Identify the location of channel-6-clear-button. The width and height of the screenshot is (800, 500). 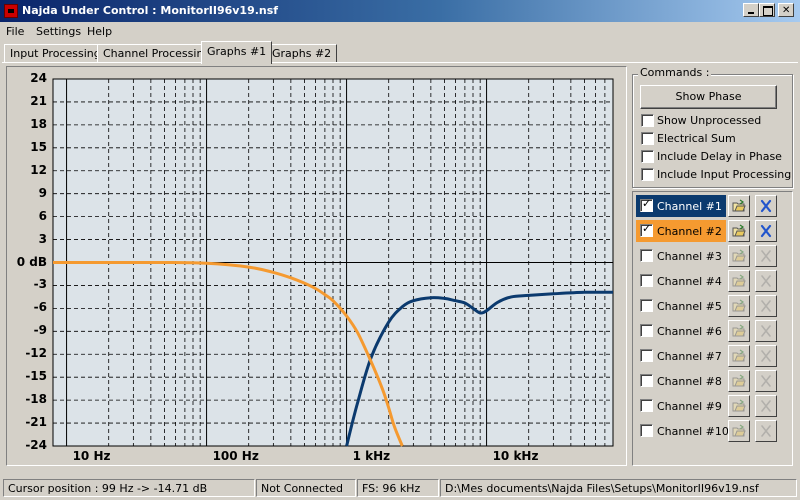
(766, 331).